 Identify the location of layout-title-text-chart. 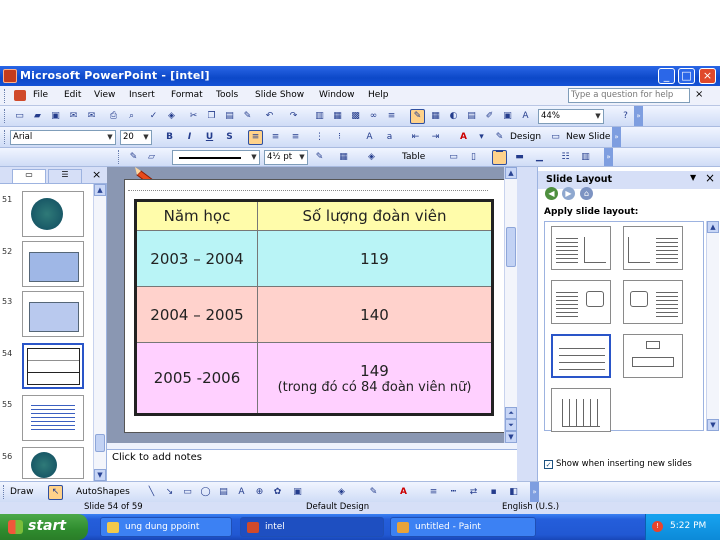
(653, 248).